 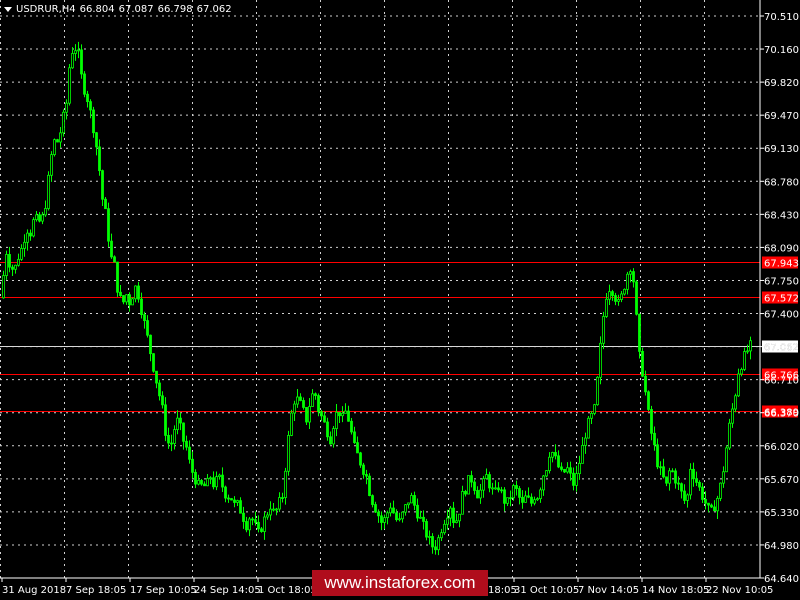 I want to click on y-tick-label: 67.750, so click(x=781, y=281).